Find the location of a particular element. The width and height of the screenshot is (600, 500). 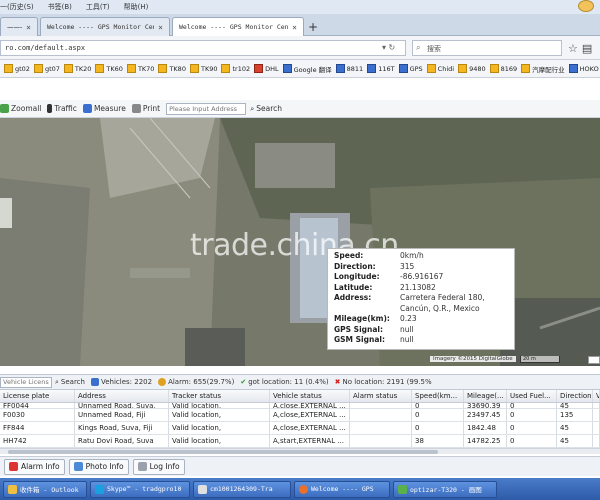

bookmark-label: gt02 is located at coordinates (22, 68).